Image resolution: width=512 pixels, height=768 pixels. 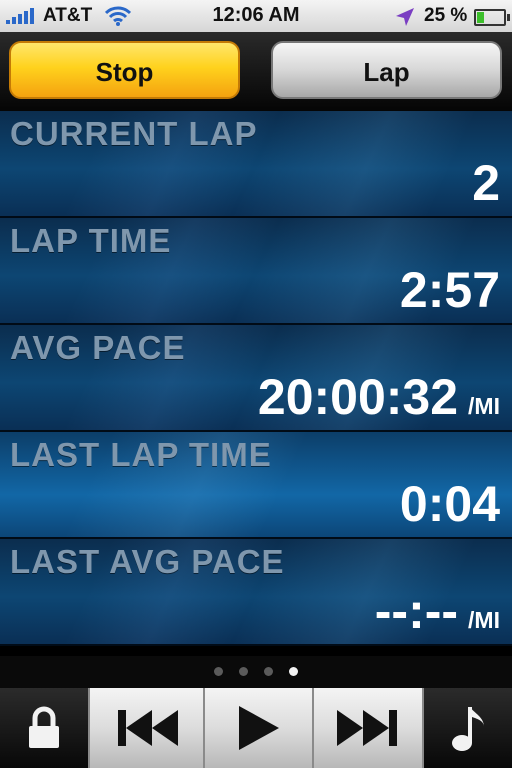 I want to click on battery-icon, so click(x=492, y=17).